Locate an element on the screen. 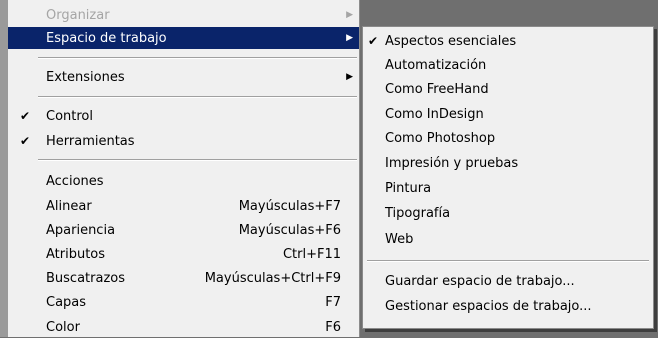 This screenshot has height=338, width=658. menu-item-organizar: Organizar ▶ is located at coordinates (183, 15).